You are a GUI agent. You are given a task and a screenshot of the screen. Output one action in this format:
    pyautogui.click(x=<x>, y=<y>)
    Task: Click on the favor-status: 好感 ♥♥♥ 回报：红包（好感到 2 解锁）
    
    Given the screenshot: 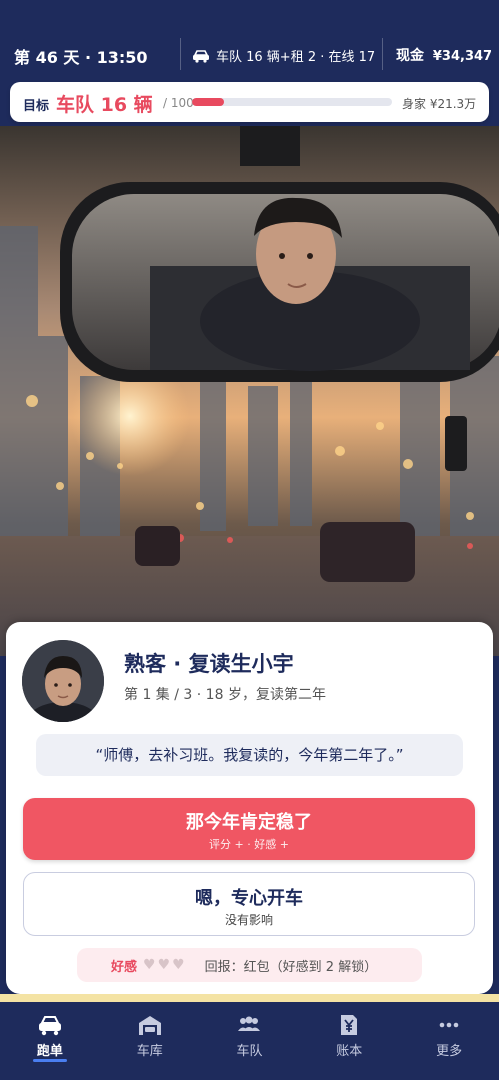 What is the action you would take?
    pyautogui.click(x=249, y=965)
    